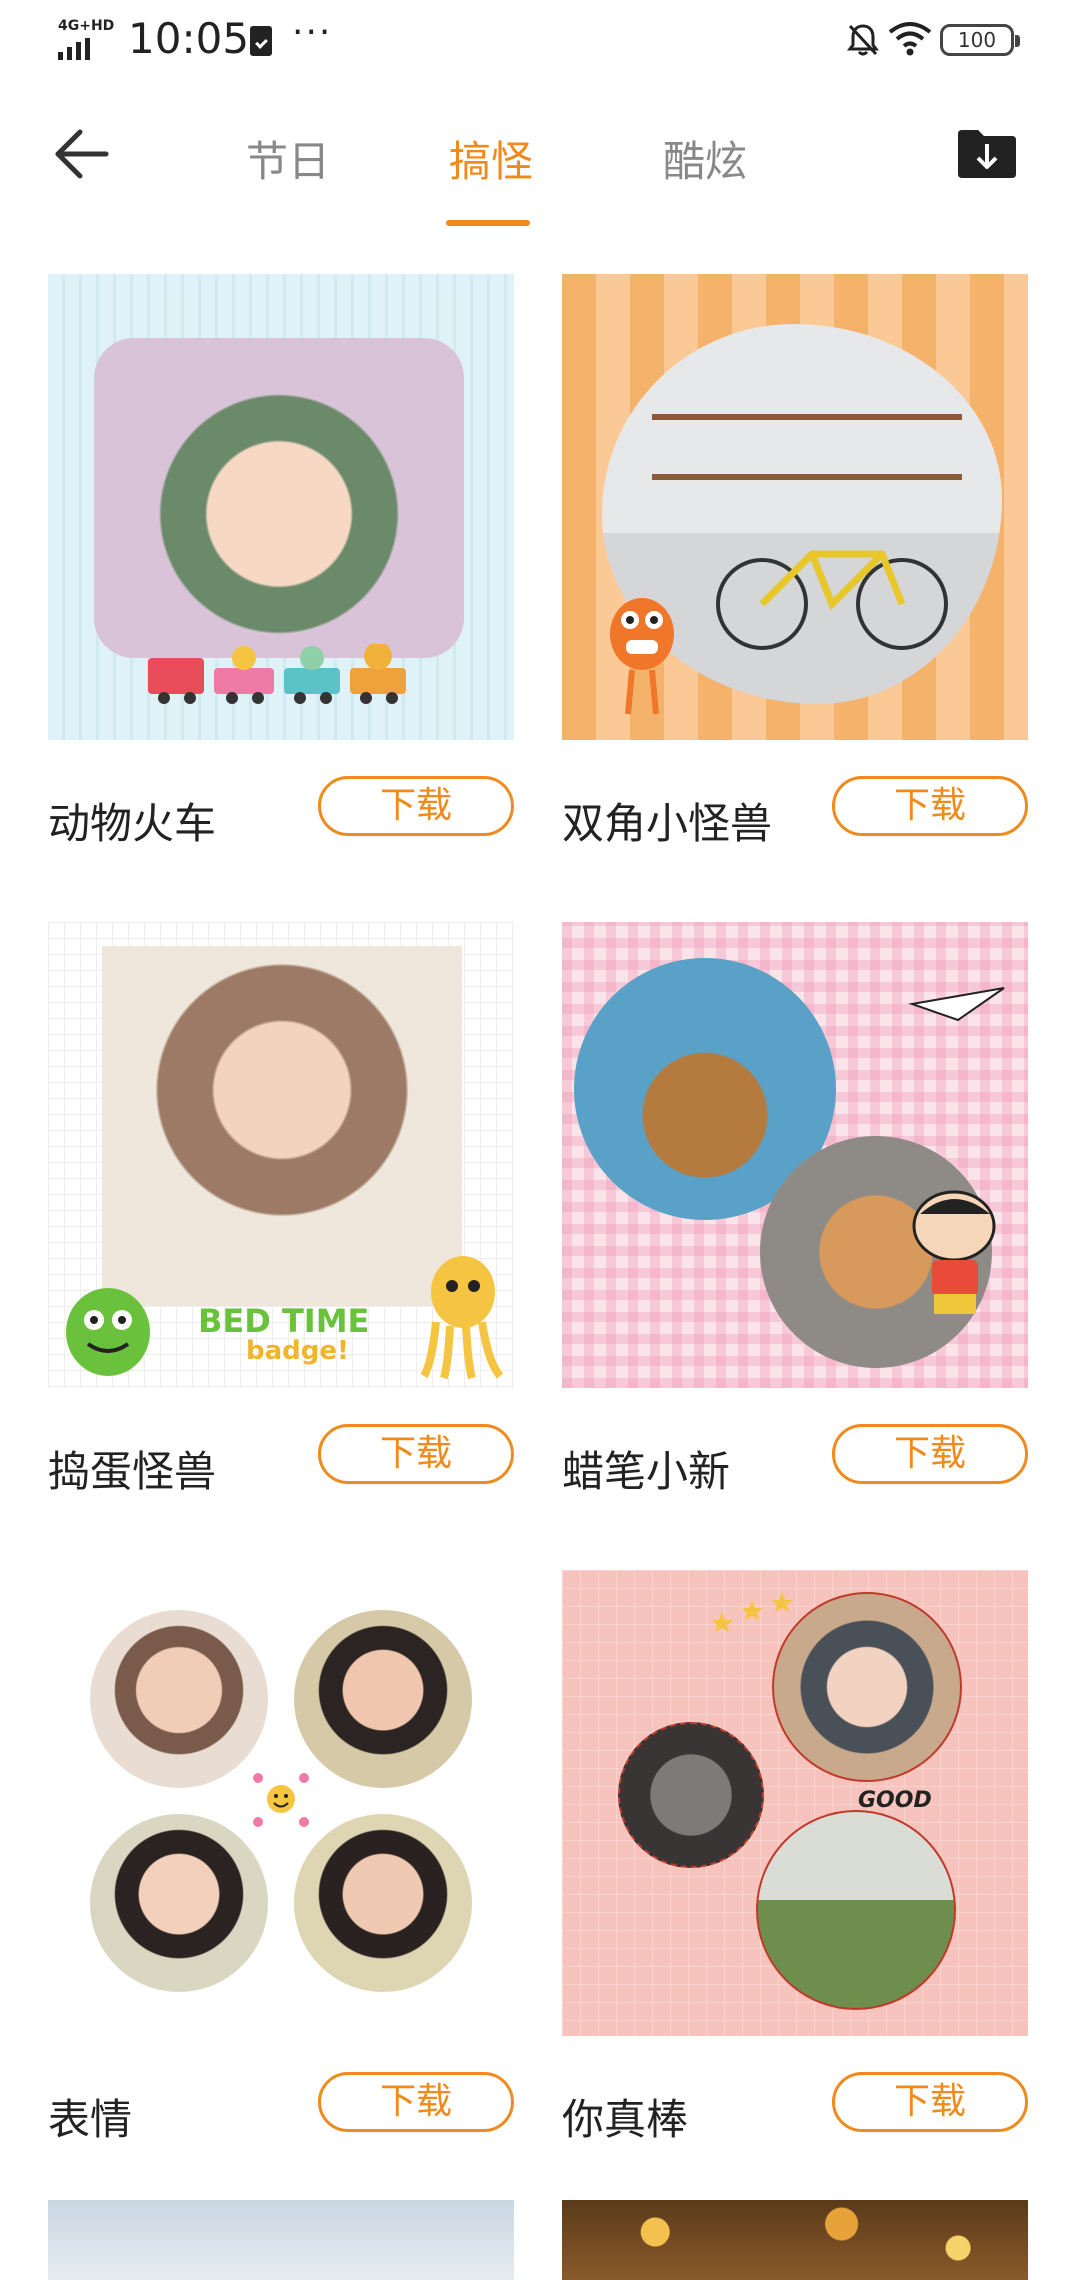 The image size is (1080, 2280). I want to click on template-title: 蜡笔小新, so click(646, 1471).